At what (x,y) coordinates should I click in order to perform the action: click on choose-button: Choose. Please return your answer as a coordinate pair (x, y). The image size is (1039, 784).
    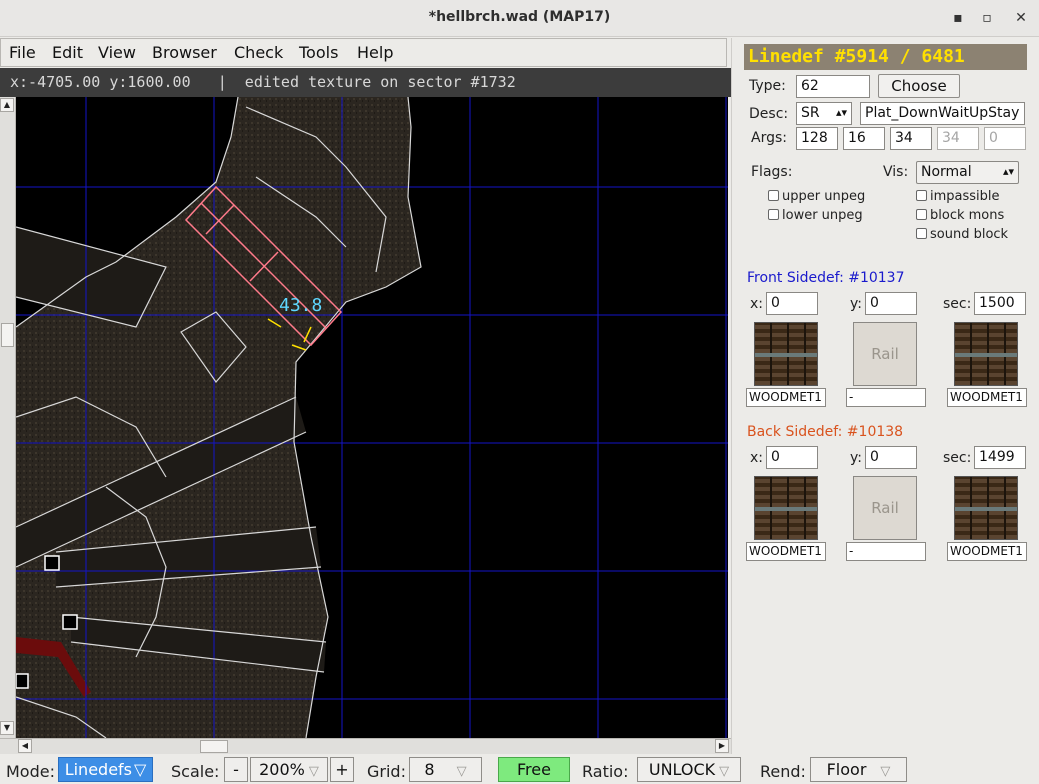
    Looking at the image, I should click on (919, 86).